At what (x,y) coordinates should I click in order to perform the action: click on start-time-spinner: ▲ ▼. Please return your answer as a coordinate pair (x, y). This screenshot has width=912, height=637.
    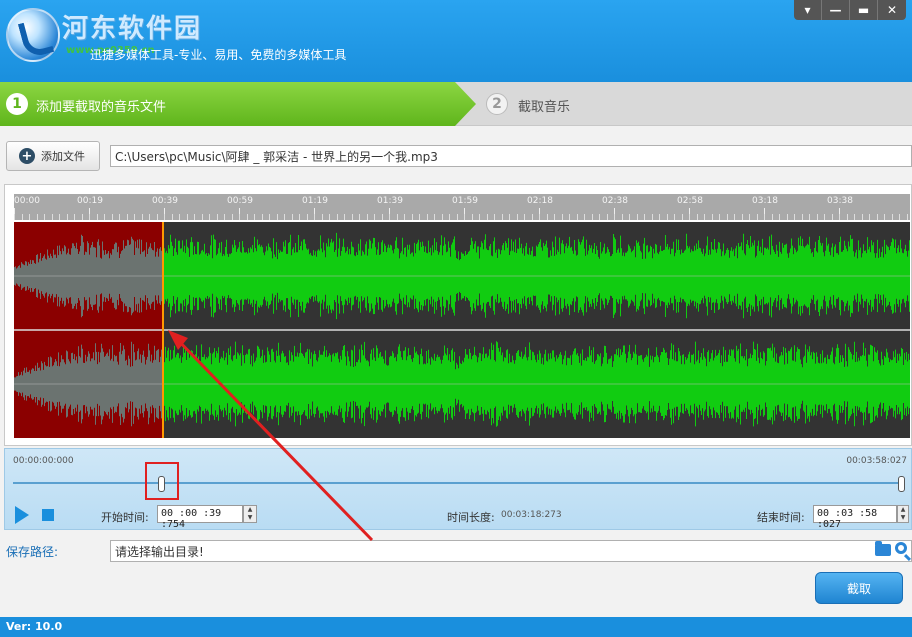
    Looking at the image, I should click on (250, 514).